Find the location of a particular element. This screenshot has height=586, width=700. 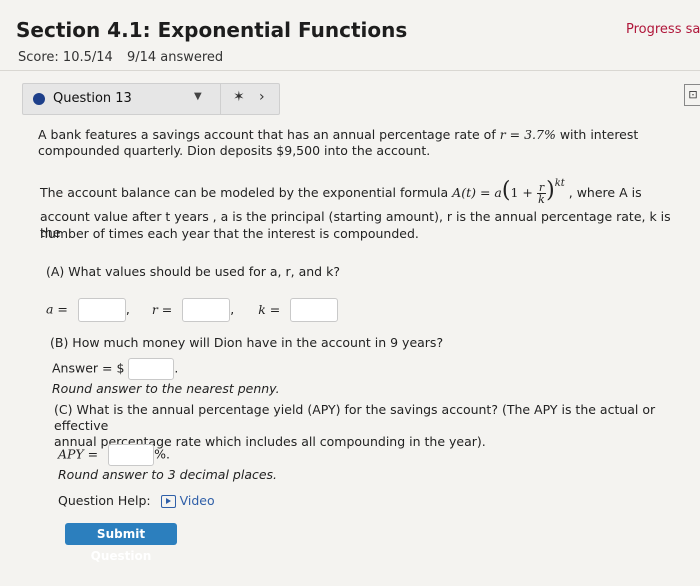

nav-separator is located at coordinates (220, 99).